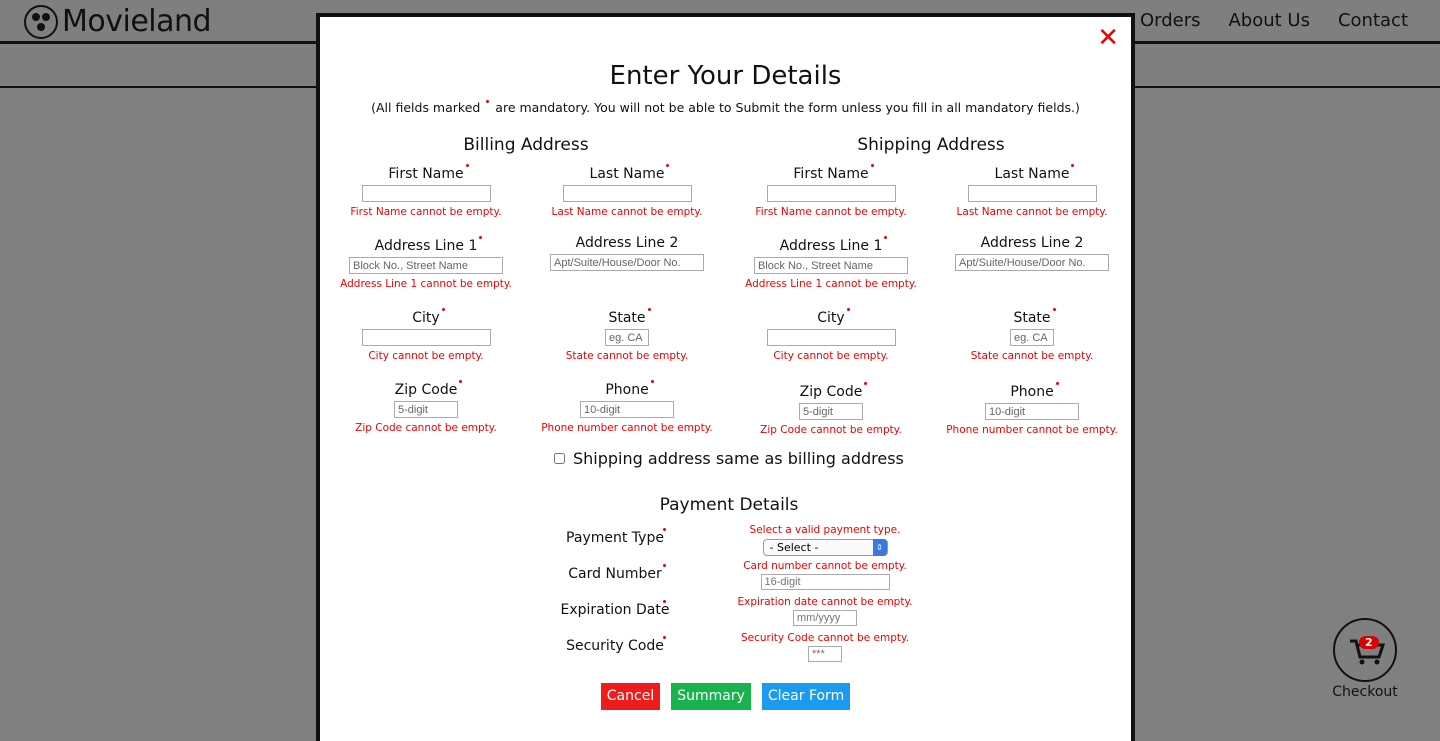  Describe the element at coordinates (627, 251) in the screenshot. I see `billing-address2-field: Address Line 2` at that location.